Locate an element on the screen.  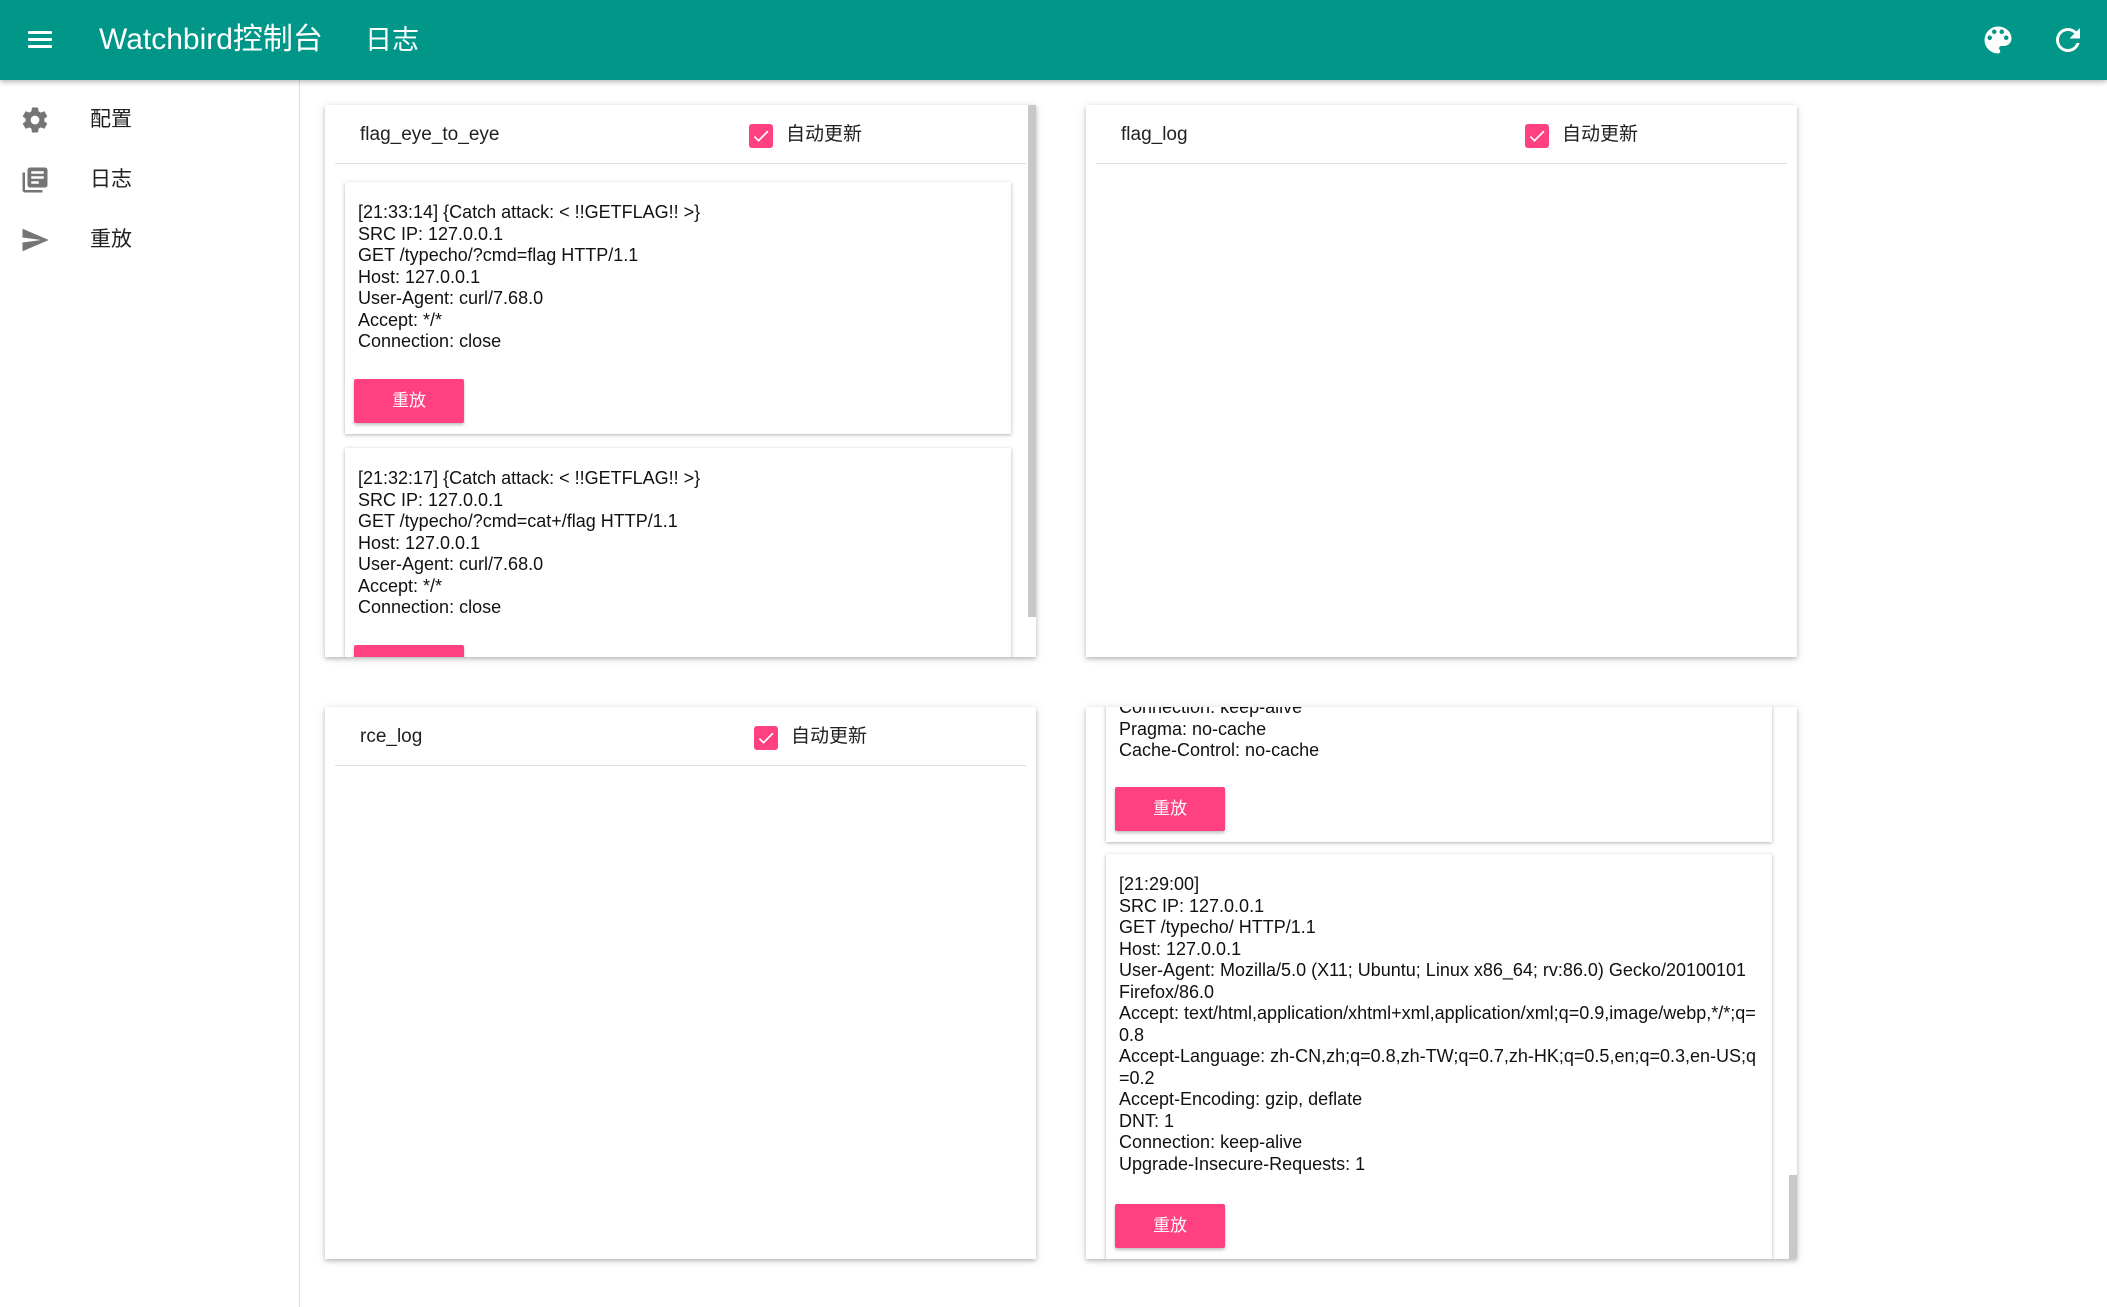
card-title: flag_eye_to_eye is located at coordinates (430, 134).